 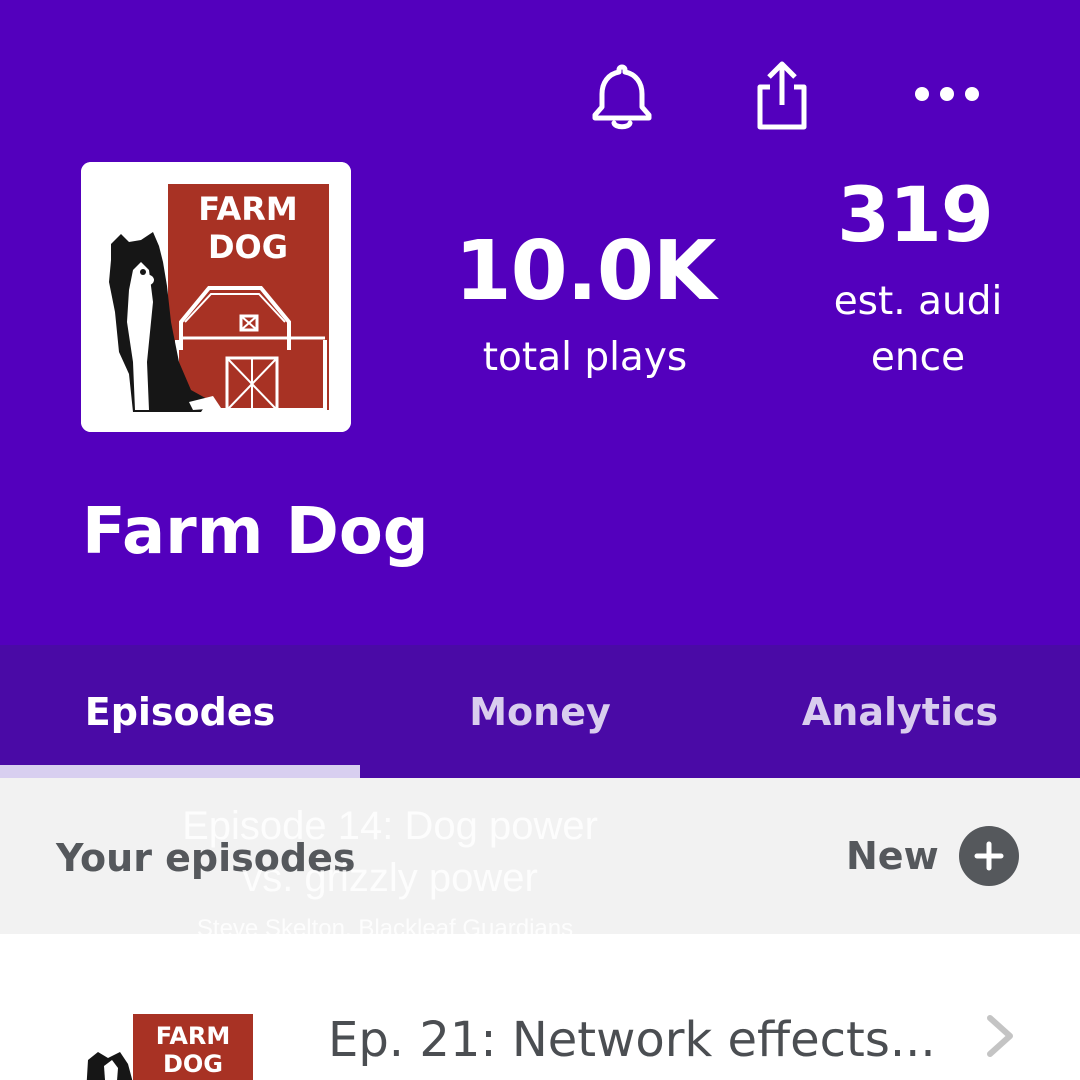 I want to click on podcast-cover-art: FARM DOG, so click(x=216, y=297).